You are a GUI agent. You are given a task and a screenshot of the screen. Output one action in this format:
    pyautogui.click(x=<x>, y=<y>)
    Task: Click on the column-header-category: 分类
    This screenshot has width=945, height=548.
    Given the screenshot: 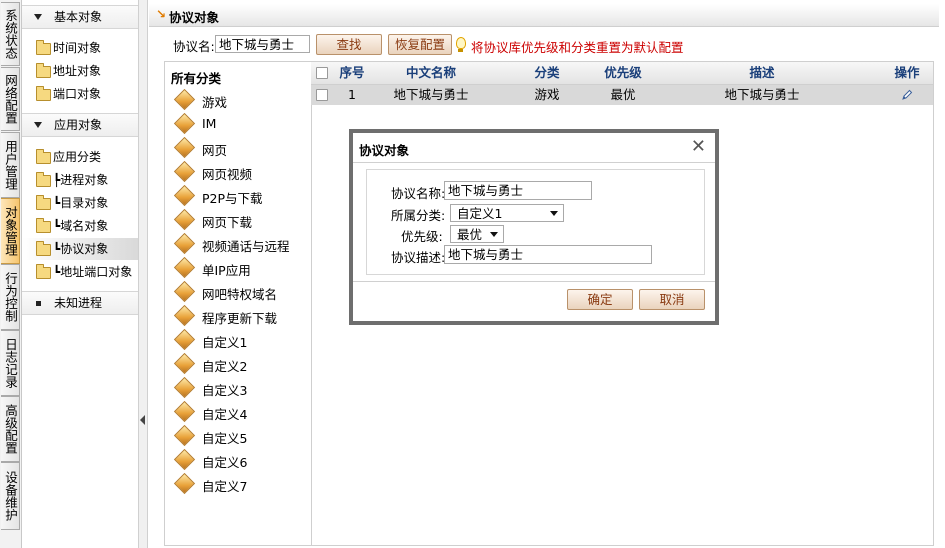 What is the action you would take?
    pyautogui.click(x=547, y=73)
    